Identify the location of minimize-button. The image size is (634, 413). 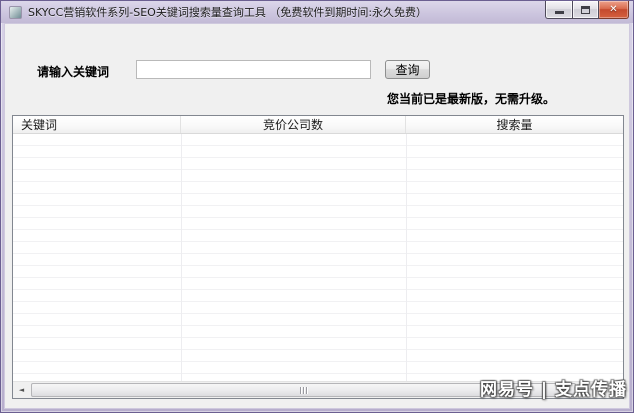
(559, 10).